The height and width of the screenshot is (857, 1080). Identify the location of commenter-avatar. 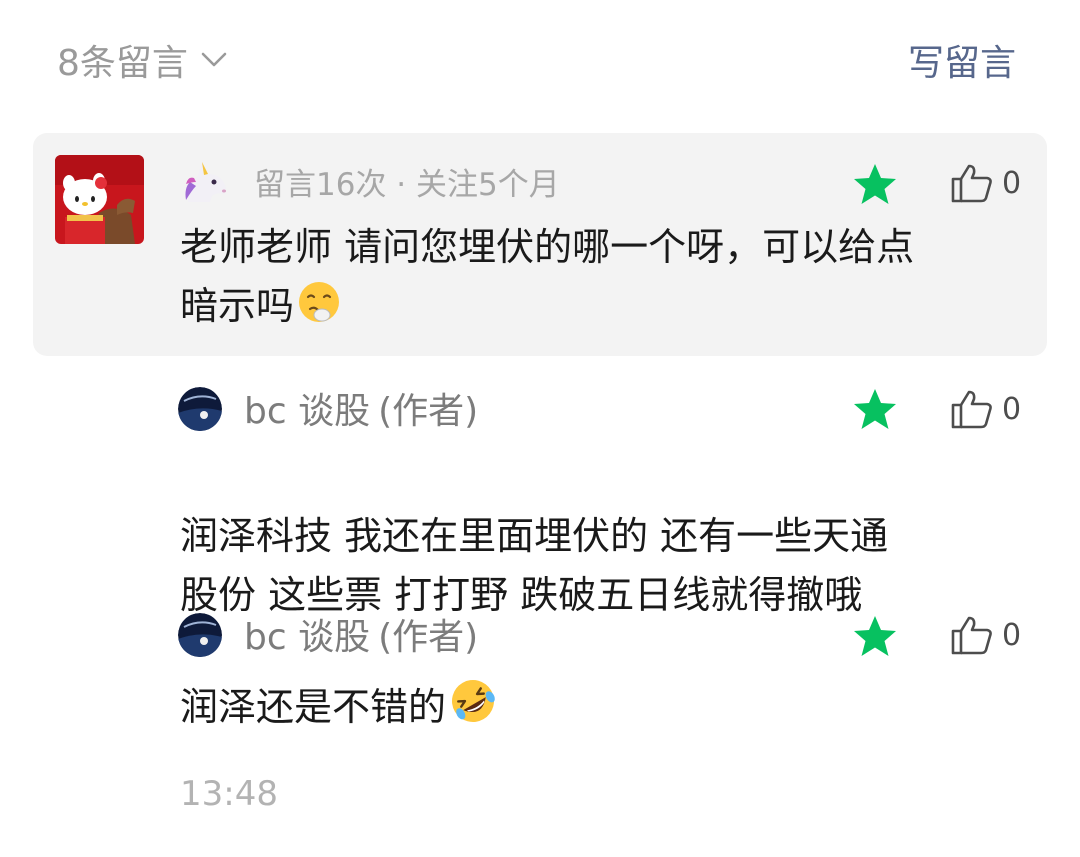
(99, 199).